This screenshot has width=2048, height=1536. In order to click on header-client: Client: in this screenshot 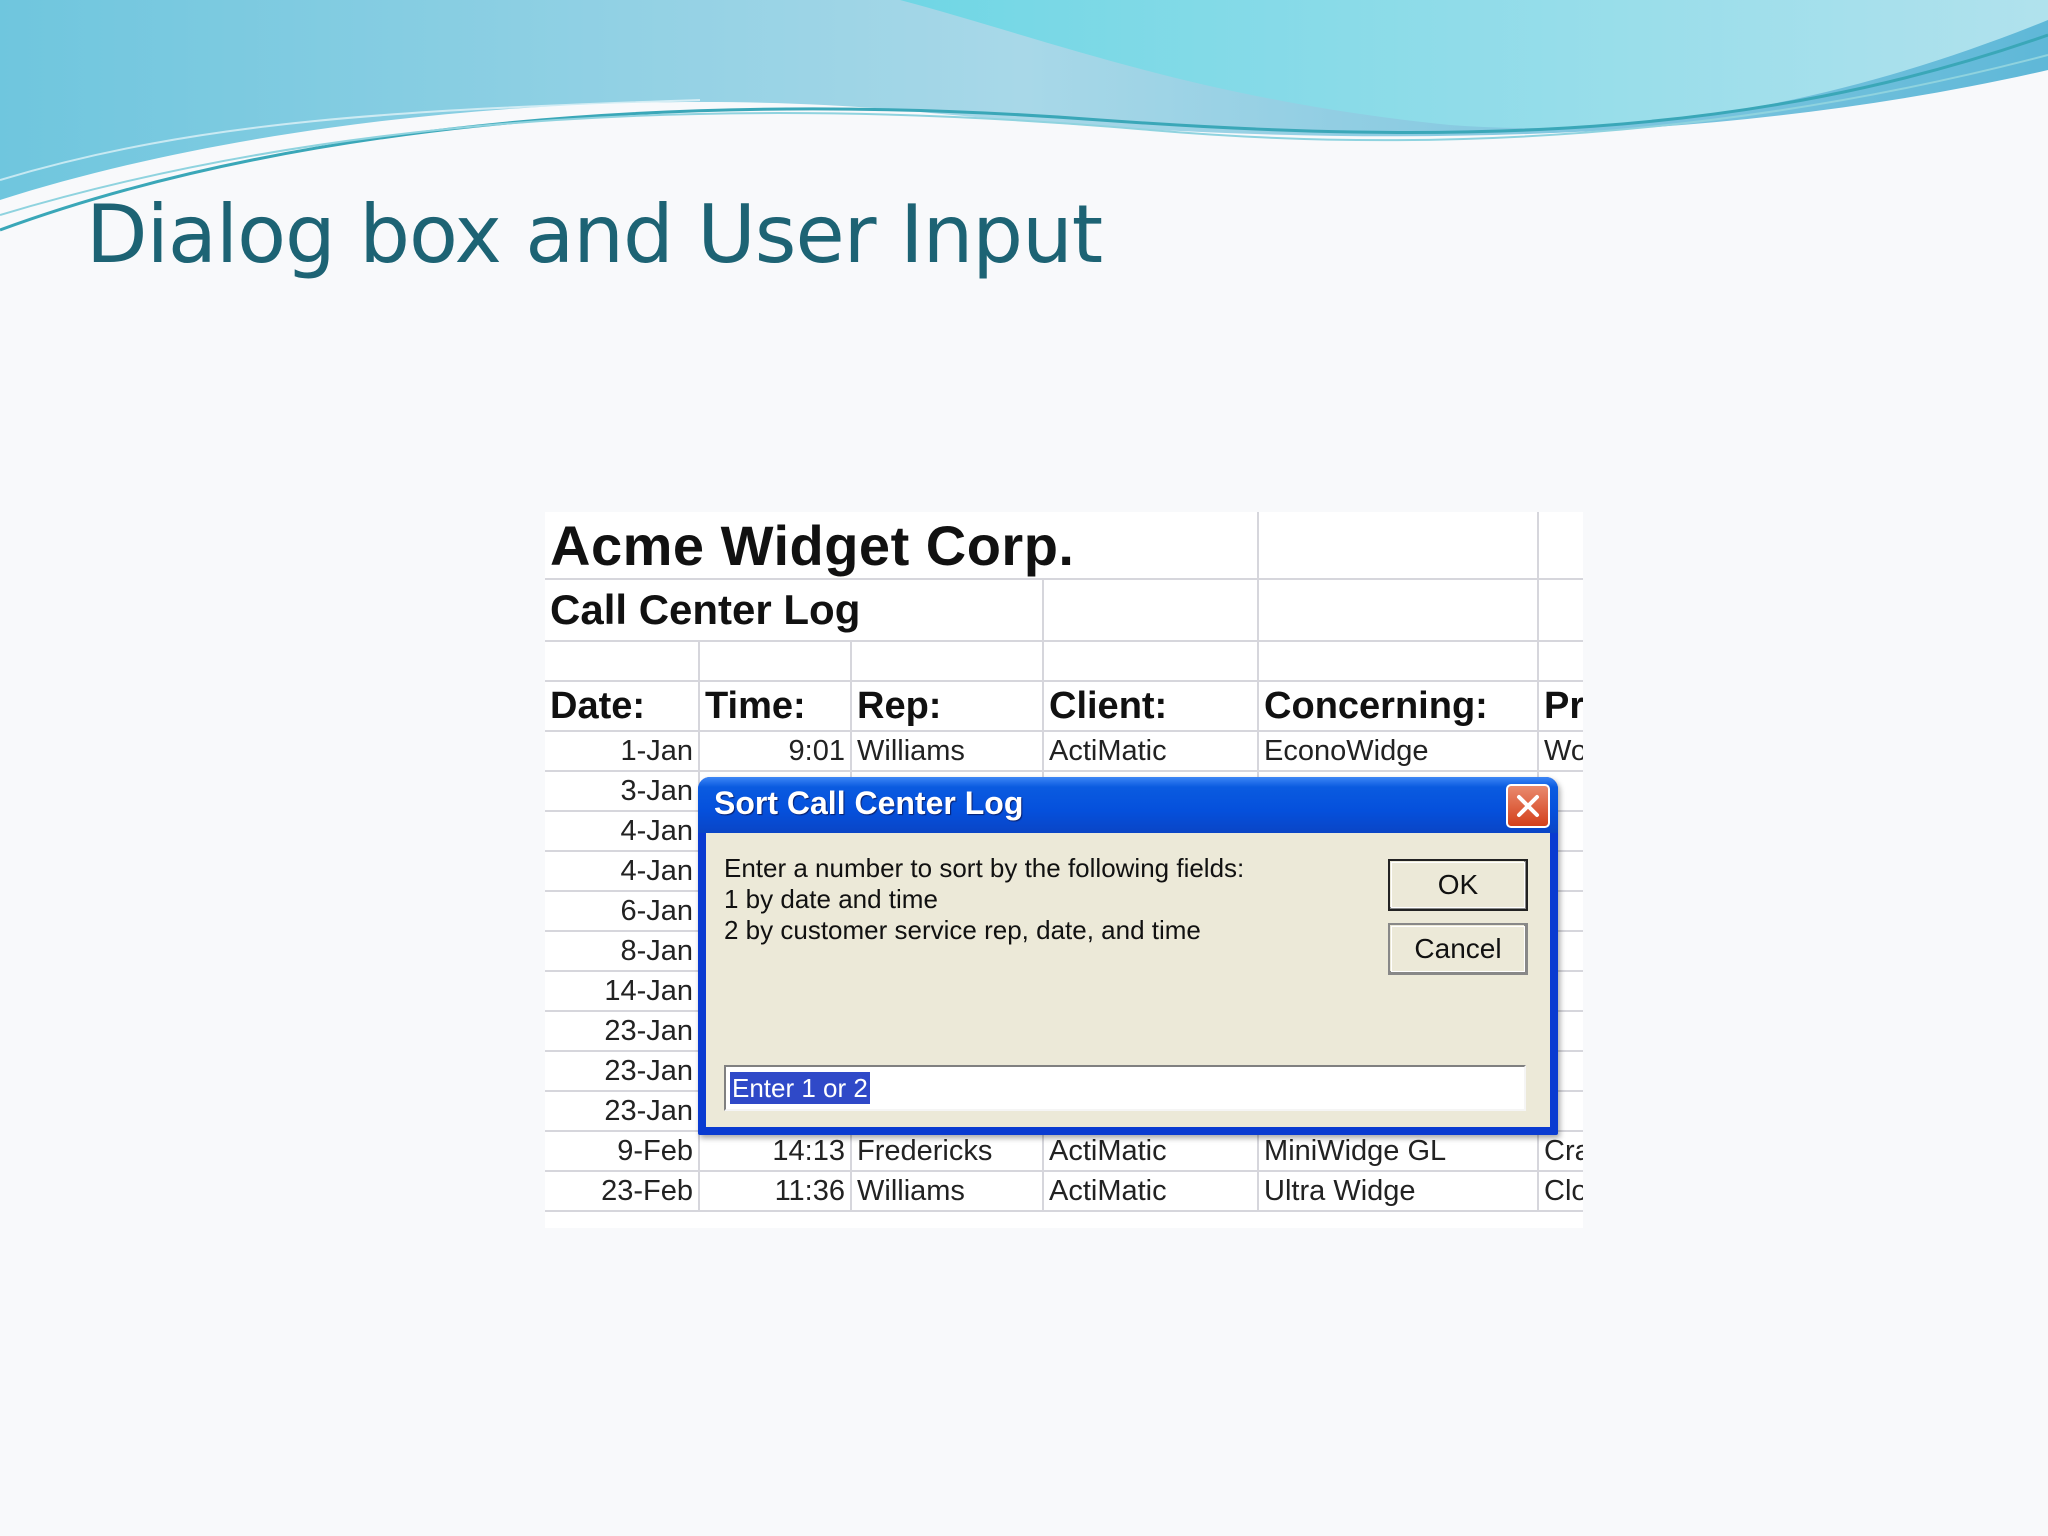, I will do `click(1151, 706)`.